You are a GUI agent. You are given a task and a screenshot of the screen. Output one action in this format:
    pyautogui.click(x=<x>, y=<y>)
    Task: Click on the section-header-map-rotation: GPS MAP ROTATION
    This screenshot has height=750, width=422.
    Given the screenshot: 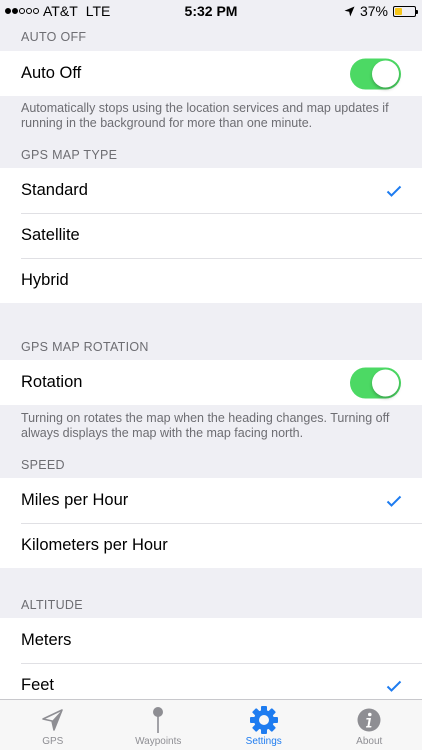 What is the action you would take?
    pyautogui.click(x=85, y=347)
    